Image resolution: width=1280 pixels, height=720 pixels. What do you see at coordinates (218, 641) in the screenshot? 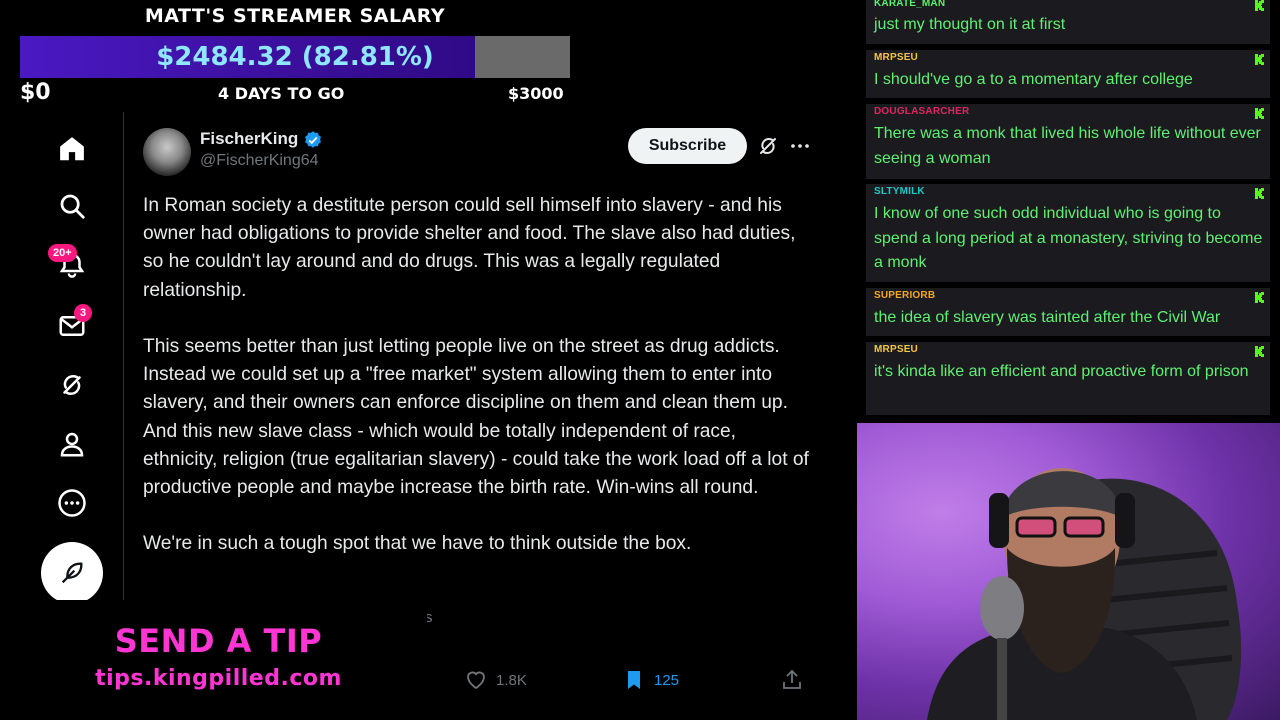
I see `tip-title: SEND A TIP` at bounding box center [218, 641].